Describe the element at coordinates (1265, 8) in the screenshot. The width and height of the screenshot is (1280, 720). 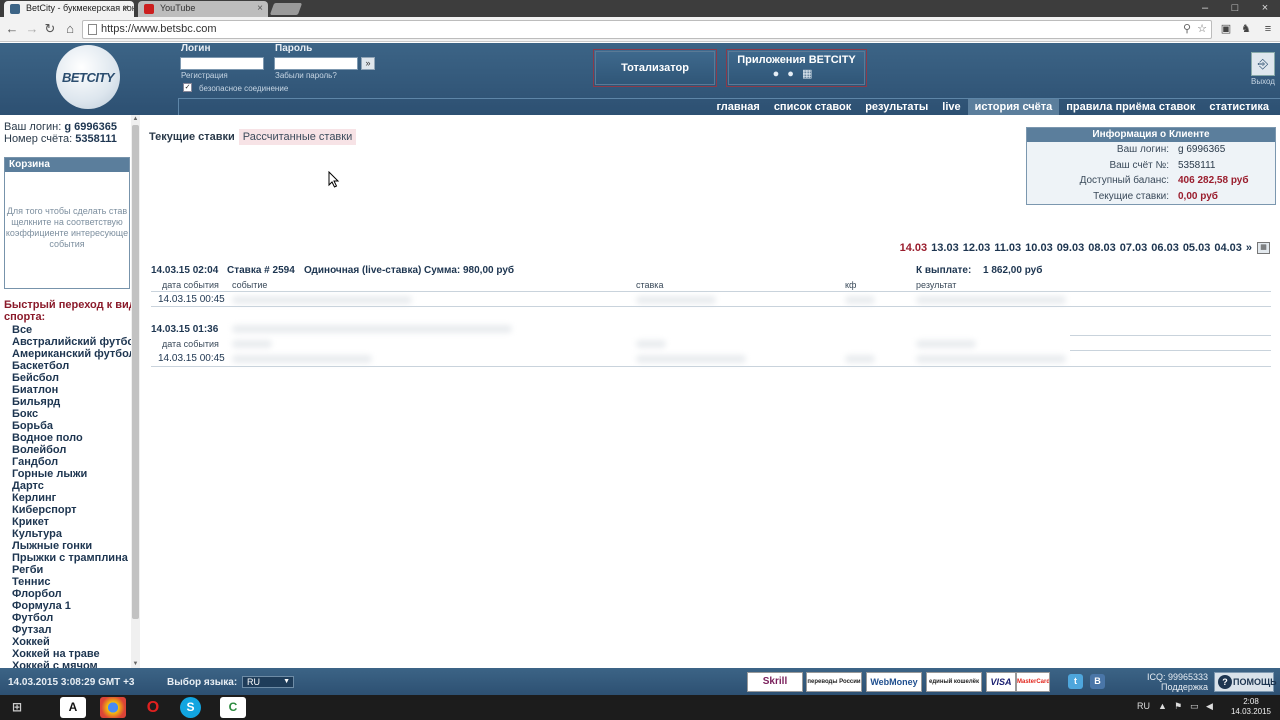
I see `window-close-icon: ×` at that location.